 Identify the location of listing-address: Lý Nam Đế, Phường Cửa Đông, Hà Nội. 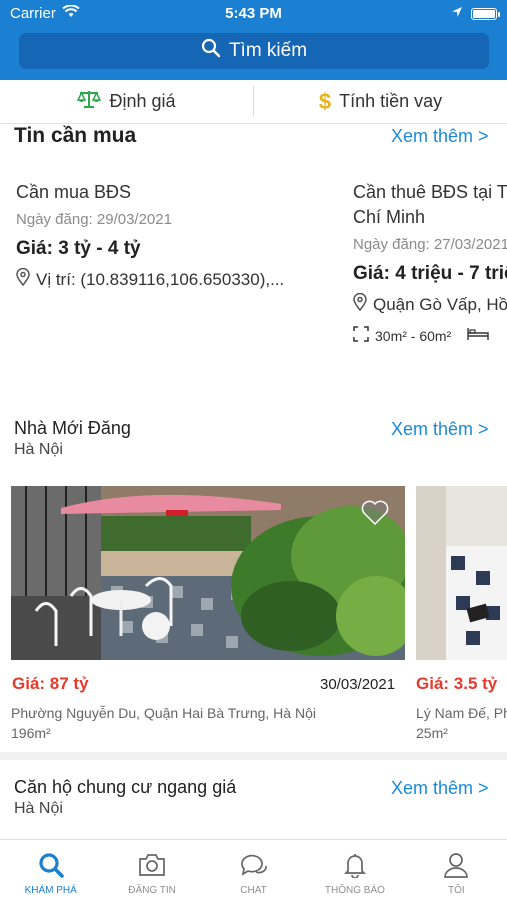
(461, 713).